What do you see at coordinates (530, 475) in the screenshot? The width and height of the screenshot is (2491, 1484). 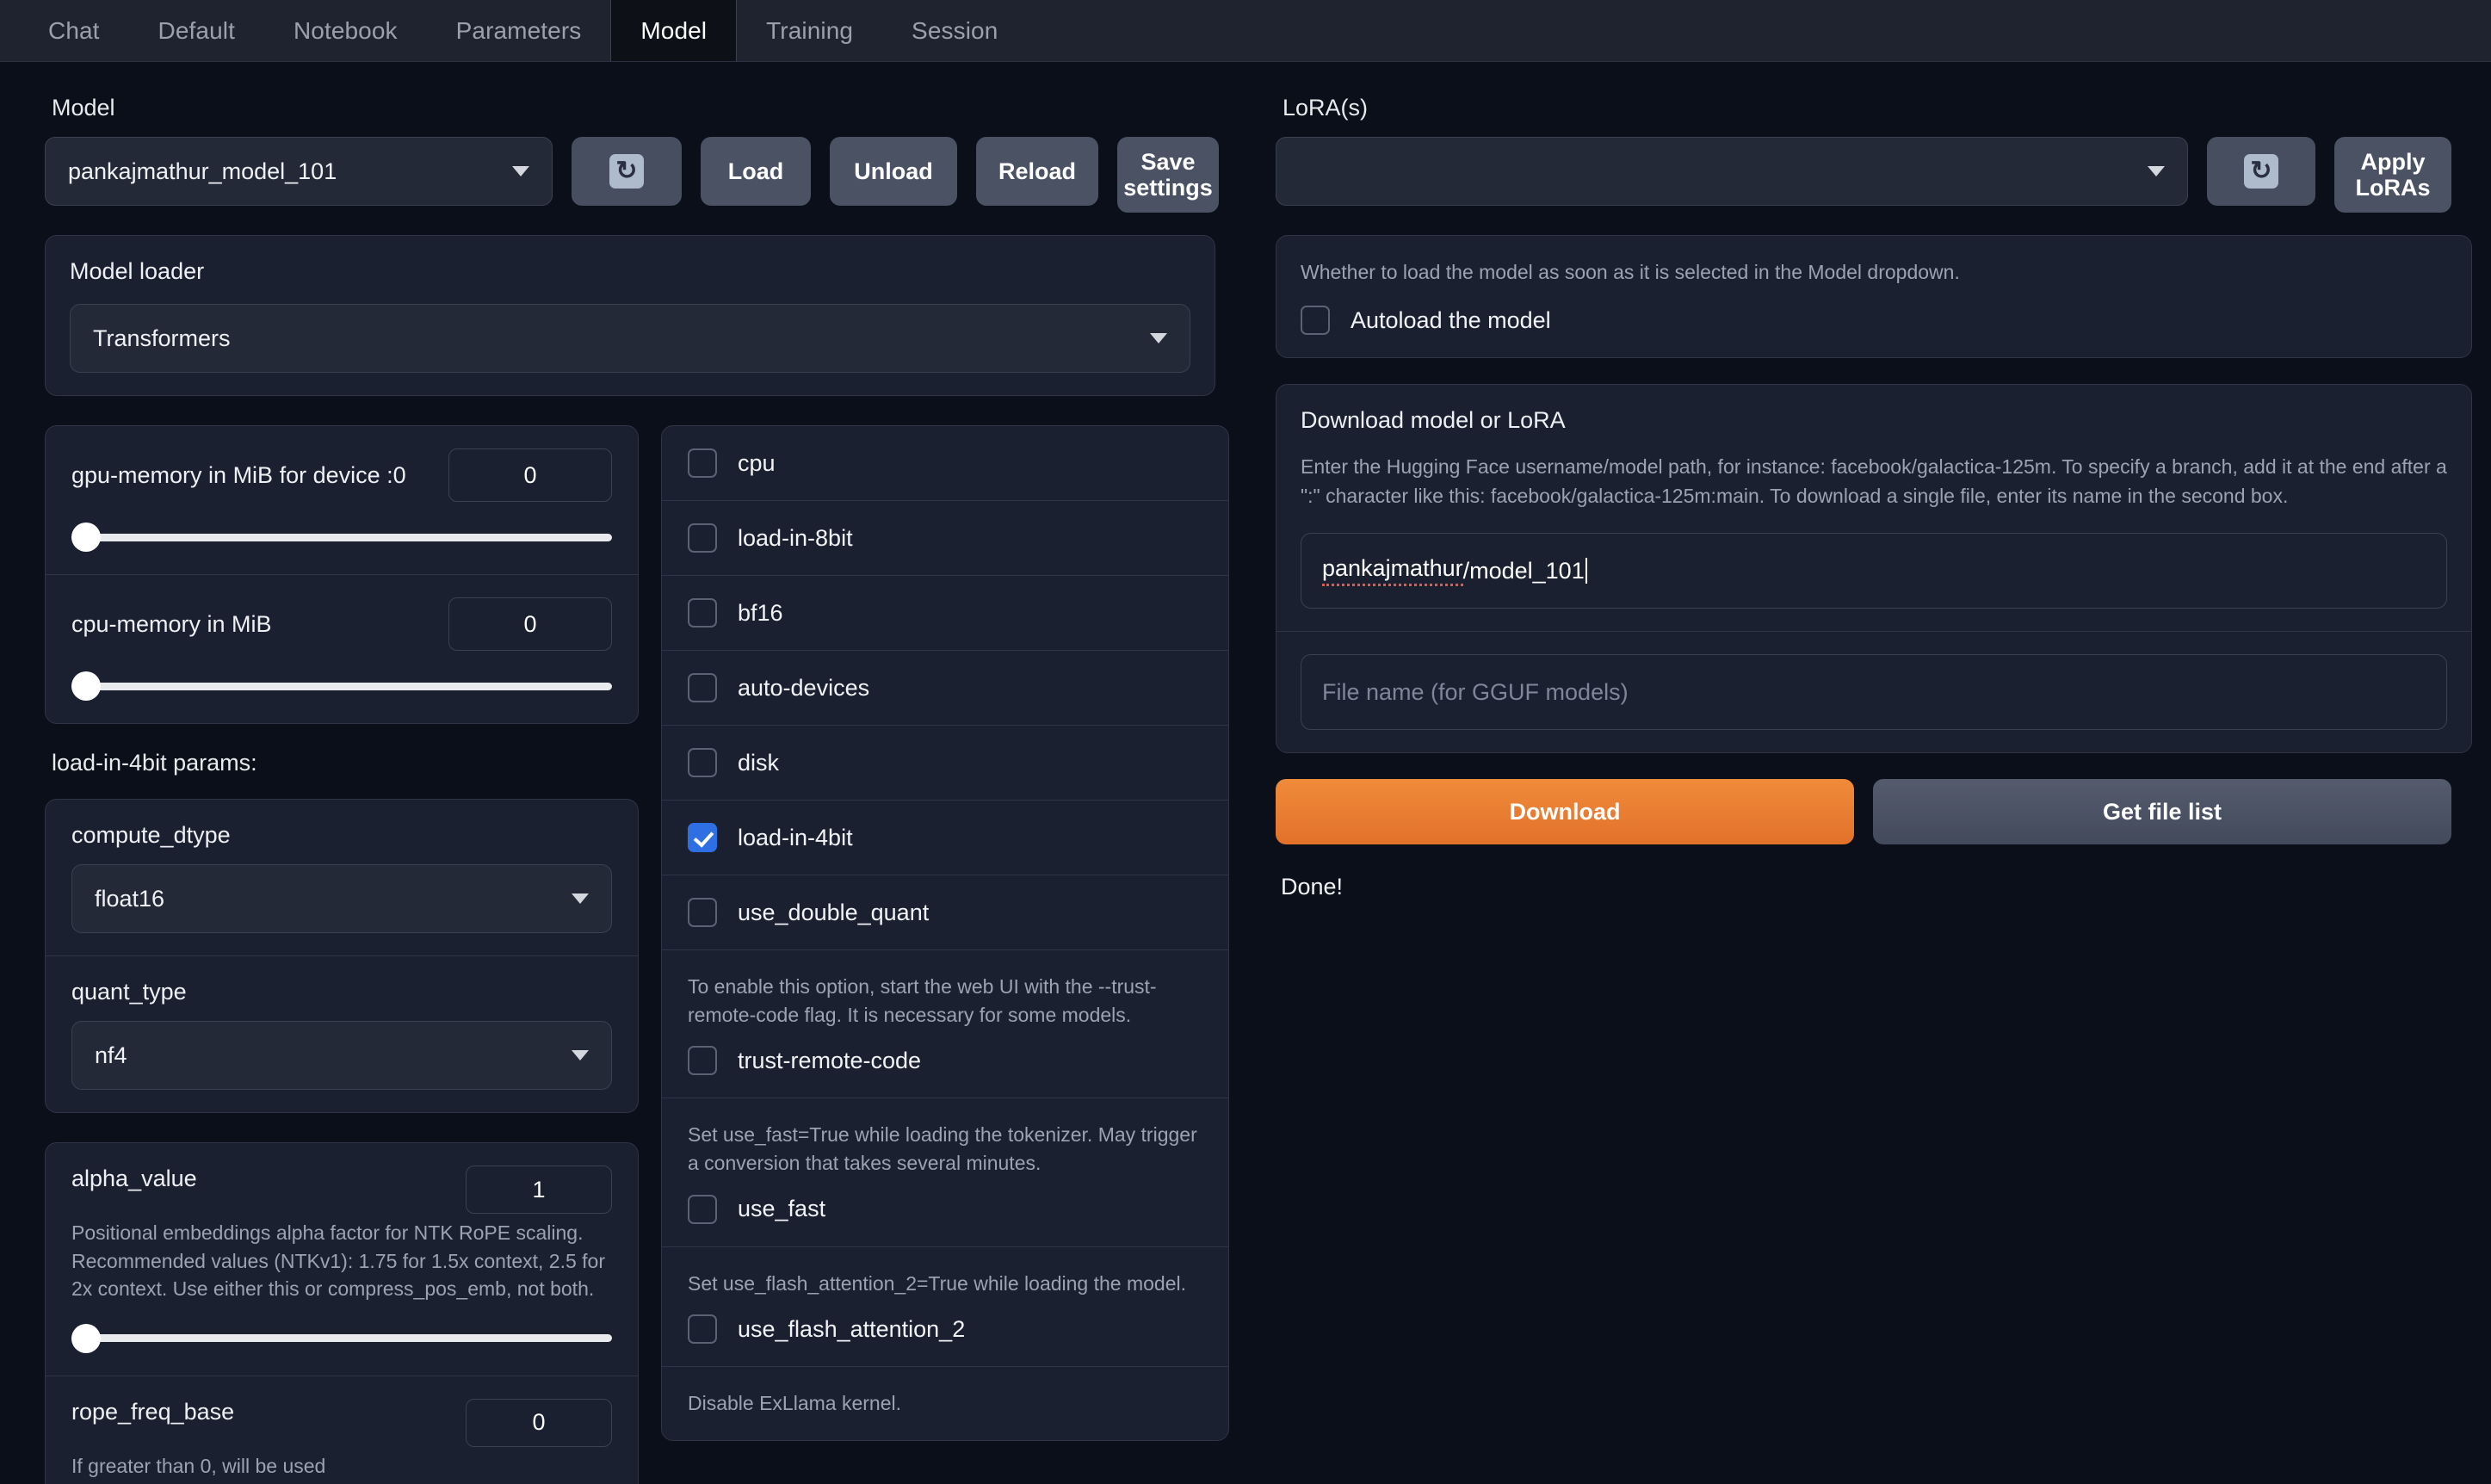 I see `gpu-memory-value: 0` at bounding box center [530, 475].